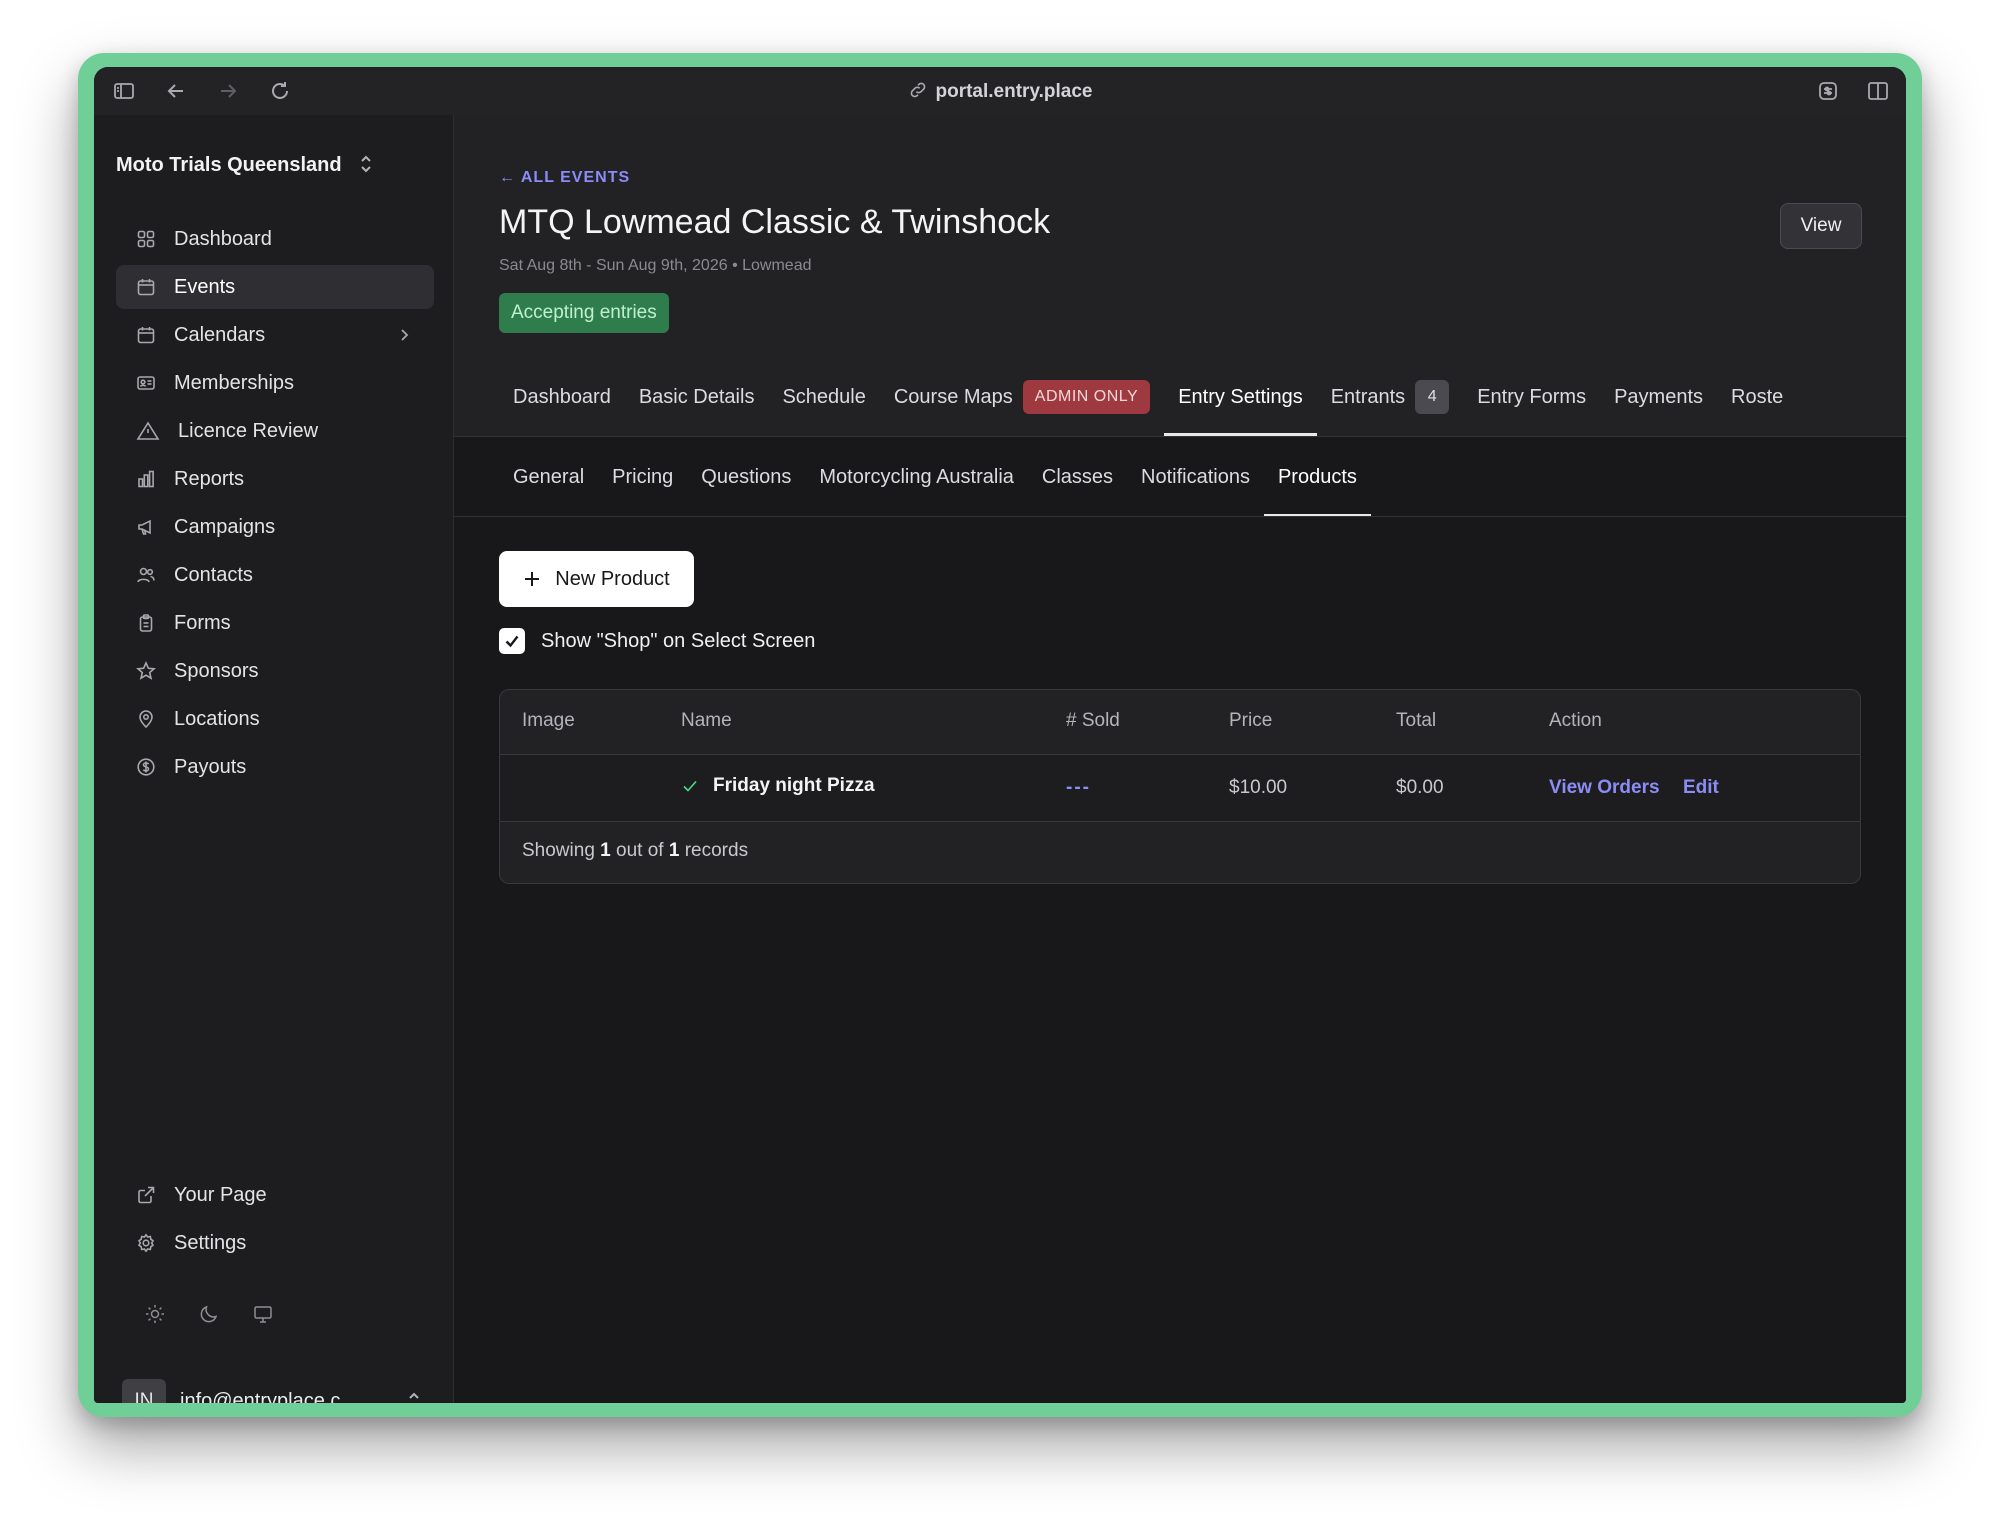  What do you see at coordinates (775, 222) in the screenshot?
I see `page-title: MTQ Lowmead Classic & Twinshock` at bounding box center [775, 222].